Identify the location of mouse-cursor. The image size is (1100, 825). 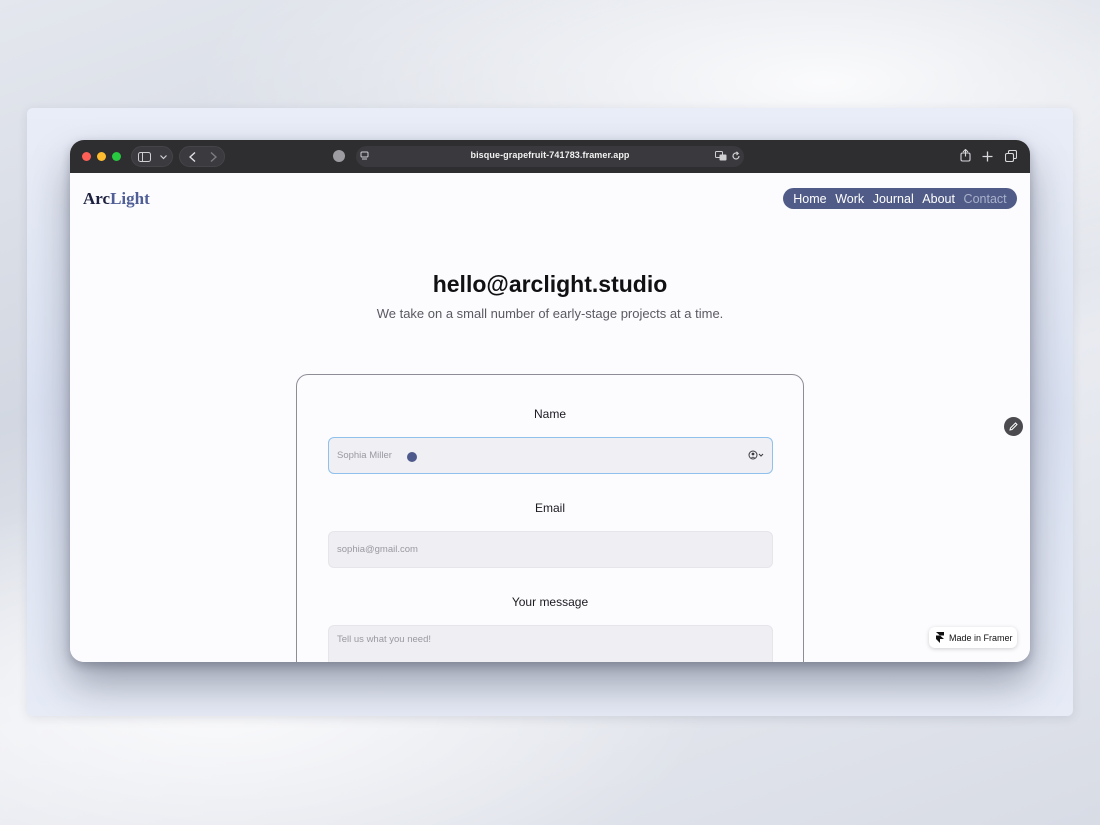
(412, 457).